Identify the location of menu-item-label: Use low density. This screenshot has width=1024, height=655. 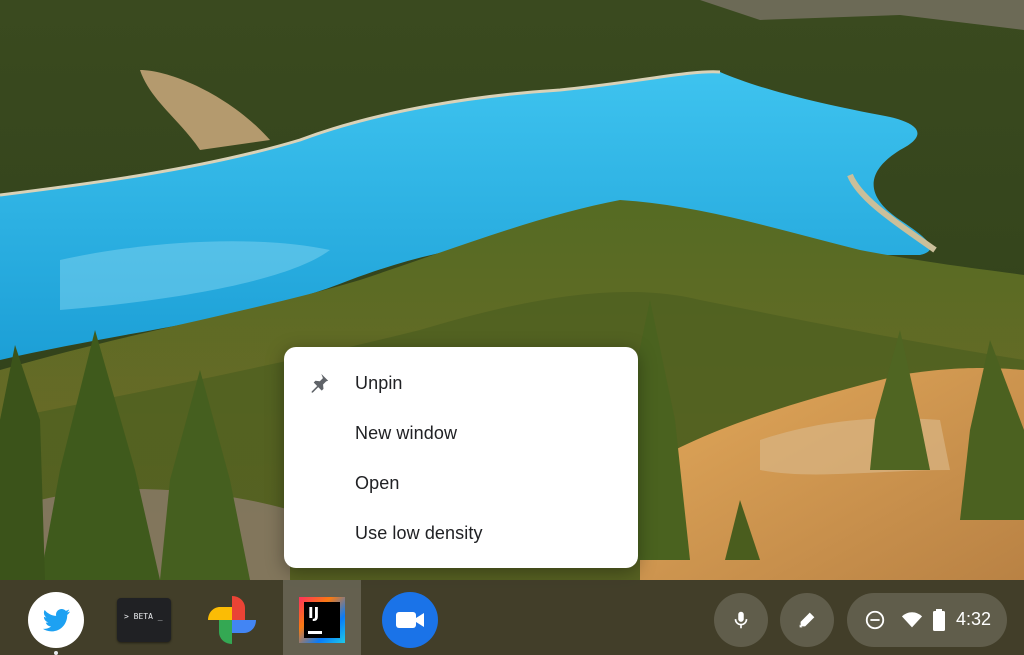
(419, 532).